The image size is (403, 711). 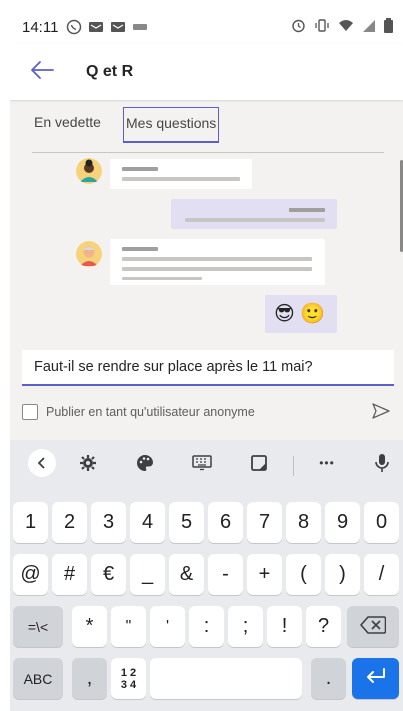 I want to click on backspace-icon, so click(x=373, y=626).